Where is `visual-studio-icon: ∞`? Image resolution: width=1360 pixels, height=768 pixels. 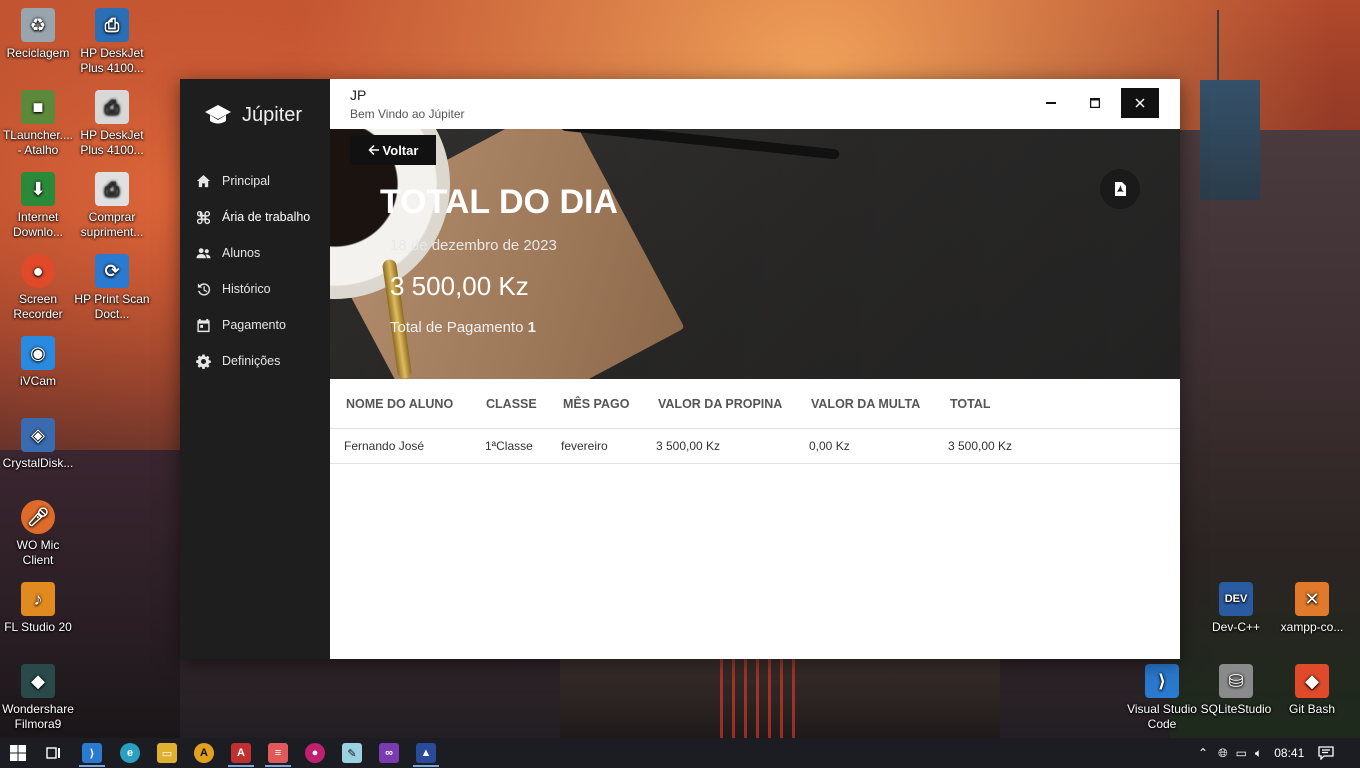
visual-studio-icon: ∞ is located at coordinates (389, 753).